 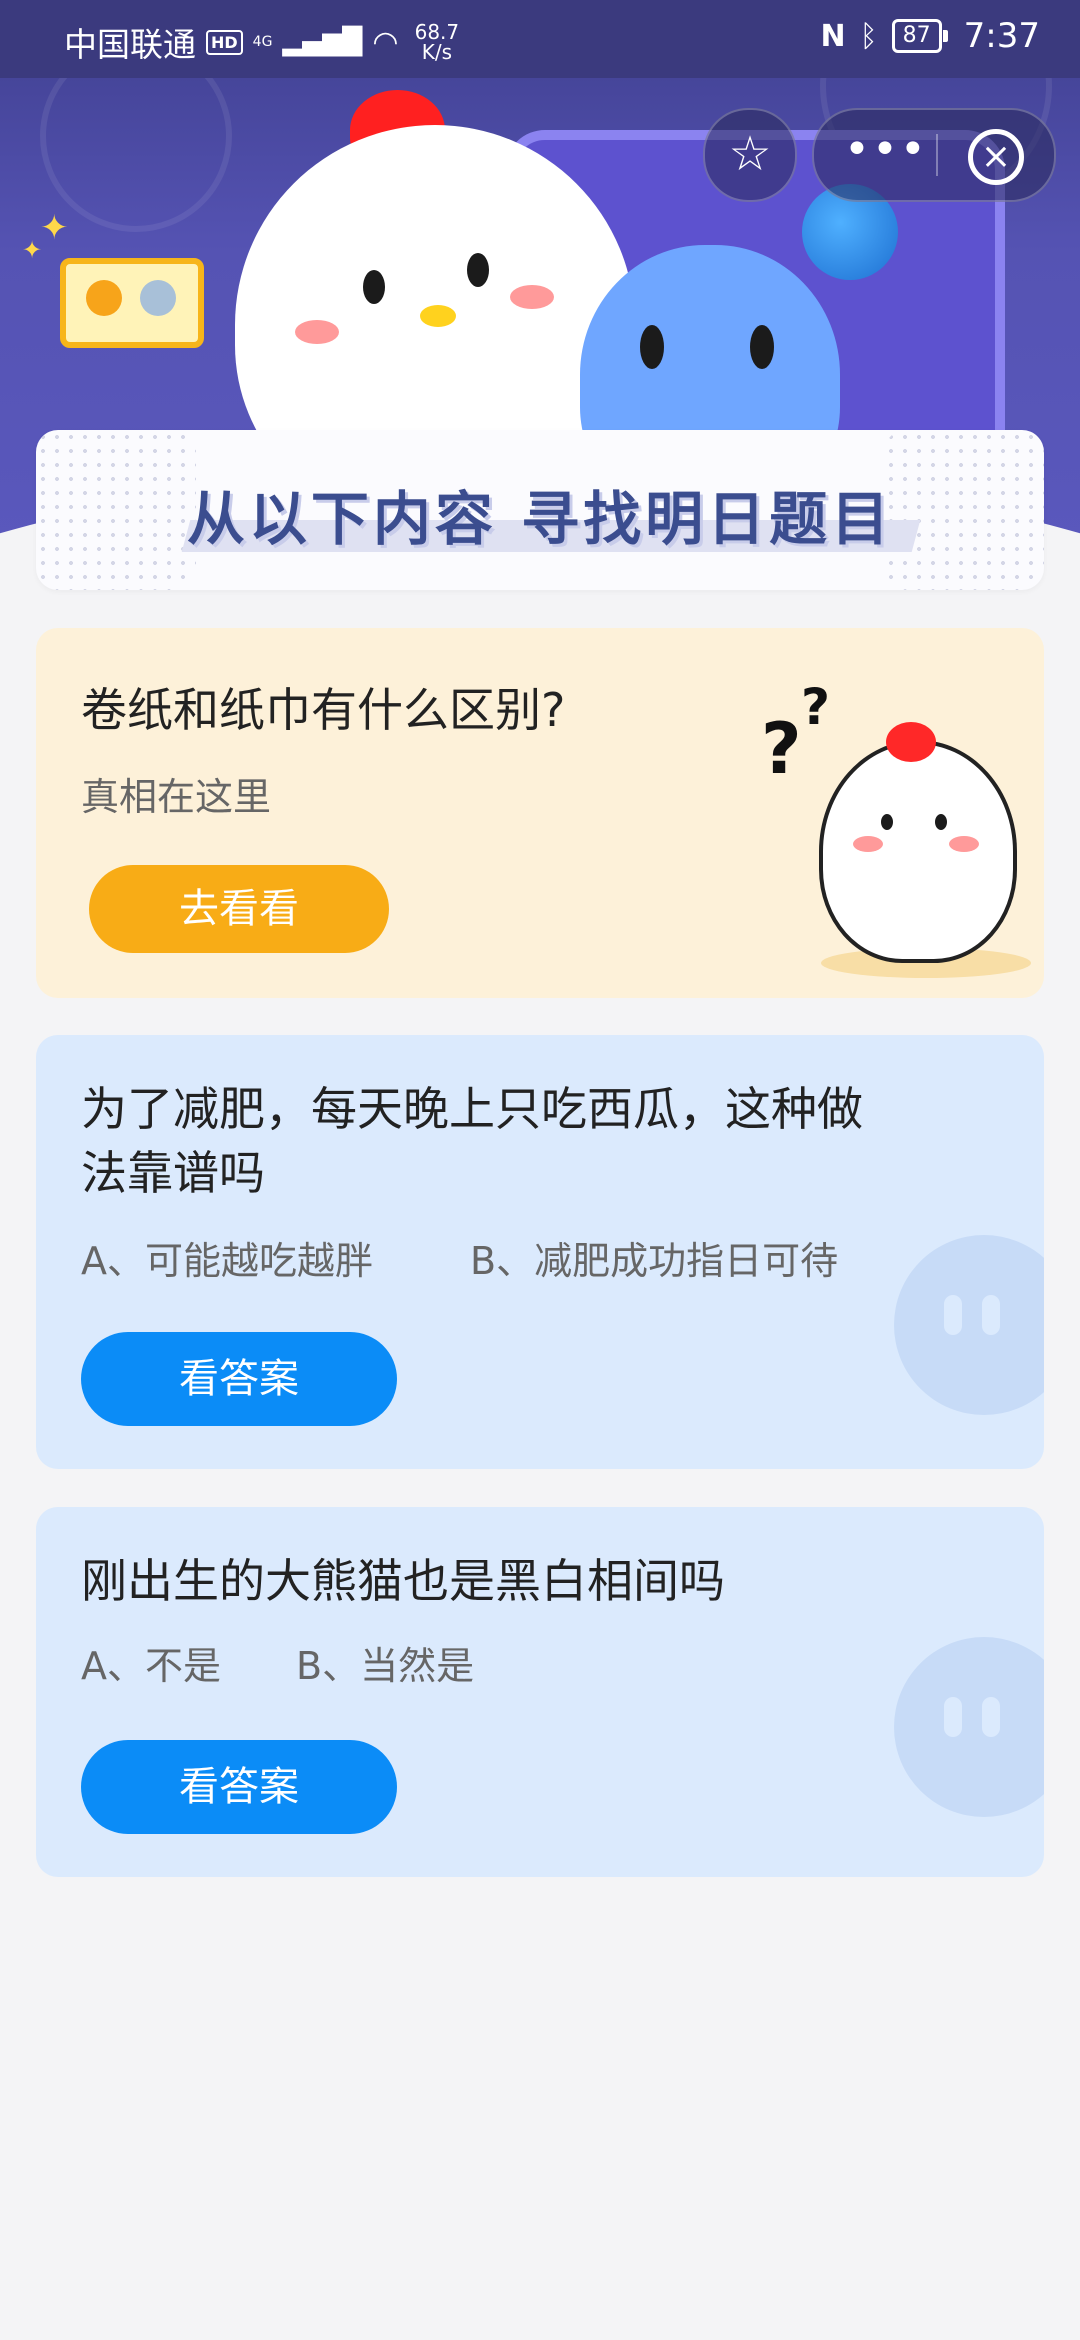 I want to click on capsule-divider, so click(x=937, y=155).